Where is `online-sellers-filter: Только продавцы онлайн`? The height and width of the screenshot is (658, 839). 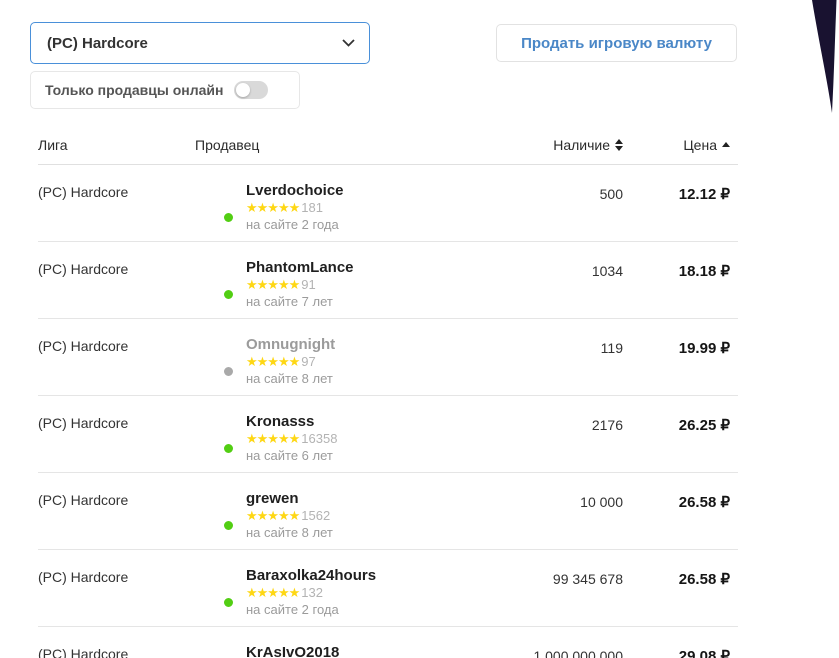
online-sellers-filter: Только продавцы онлайн is located at coordinates (165, 90).